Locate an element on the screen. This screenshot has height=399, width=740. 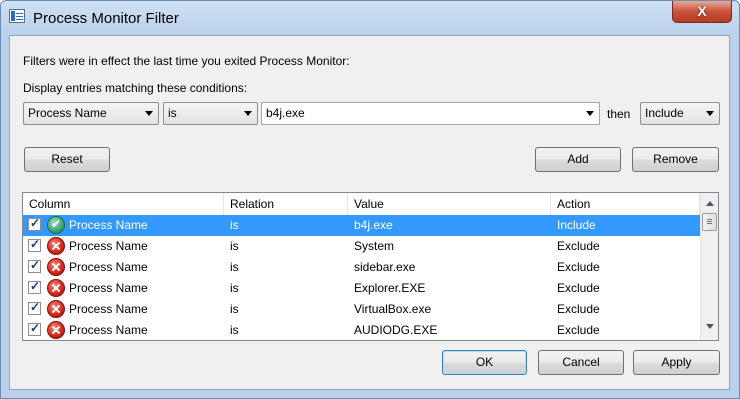
reset-button: Reset is located at coordinates (67, 159).